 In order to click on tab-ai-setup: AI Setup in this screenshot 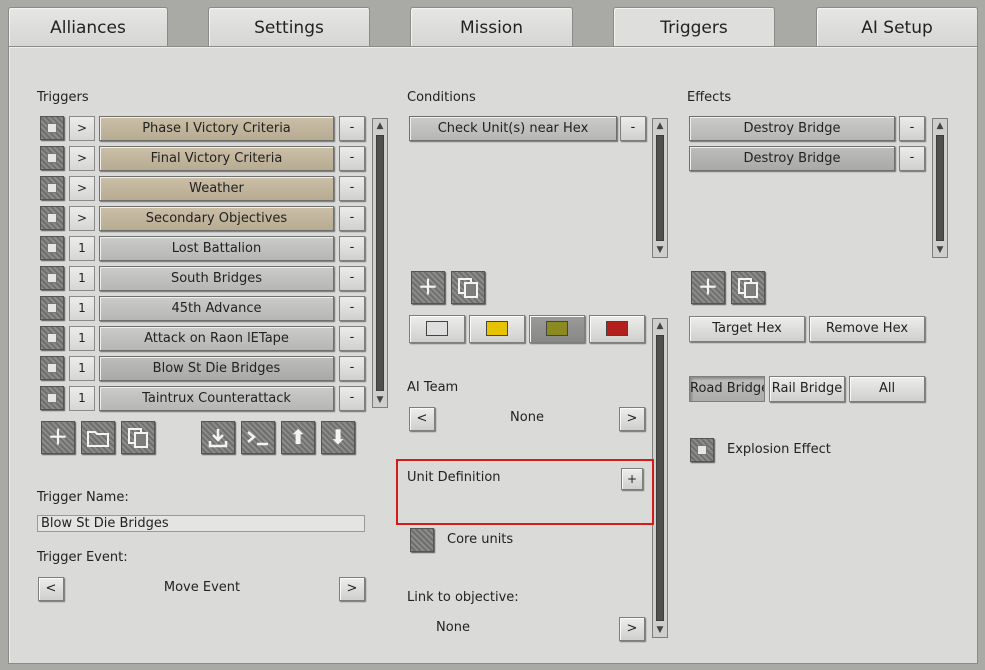, I will do `click(897, 27)`.